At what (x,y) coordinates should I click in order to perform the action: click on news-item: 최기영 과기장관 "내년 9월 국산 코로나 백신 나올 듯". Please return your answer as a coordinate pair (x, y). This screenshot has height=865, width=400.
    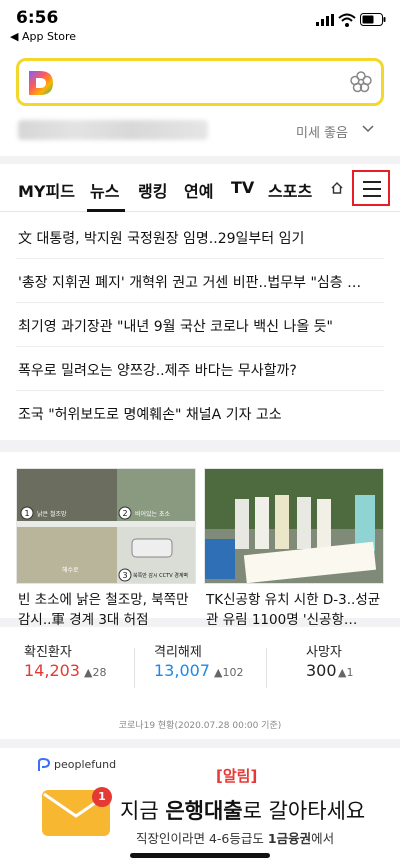
    Looking at the image, I should click on (201, 326).